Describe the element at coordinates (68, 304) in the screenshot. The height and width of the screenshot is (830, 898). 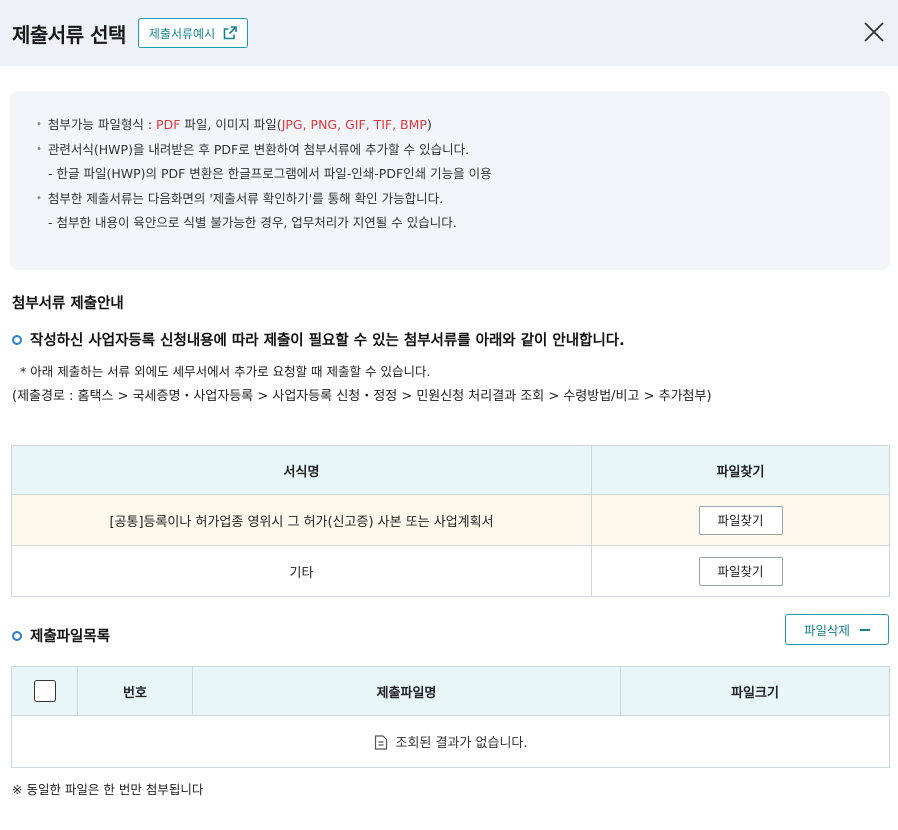
I see `section-title-guide: 첨부서류 제출안내` at that location.